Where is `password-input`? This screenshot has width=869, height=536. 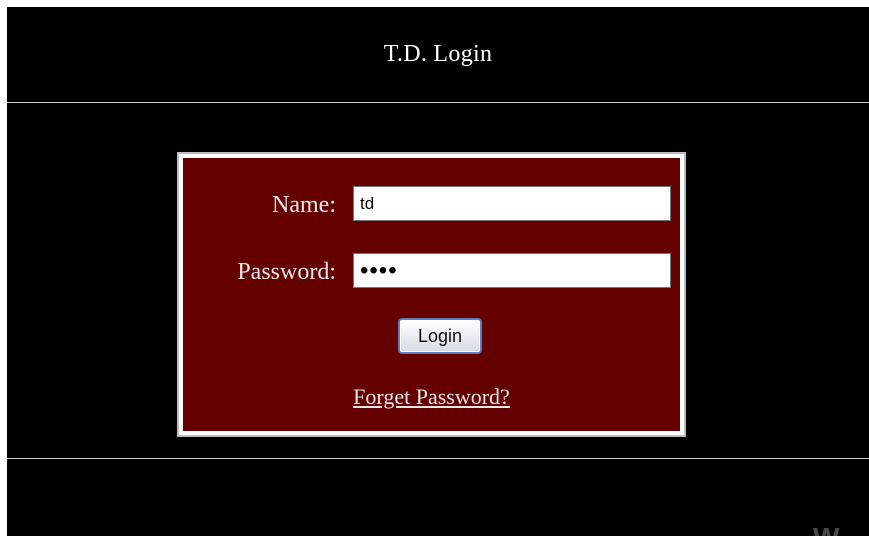 password-input is located at coordinates (512, 270).